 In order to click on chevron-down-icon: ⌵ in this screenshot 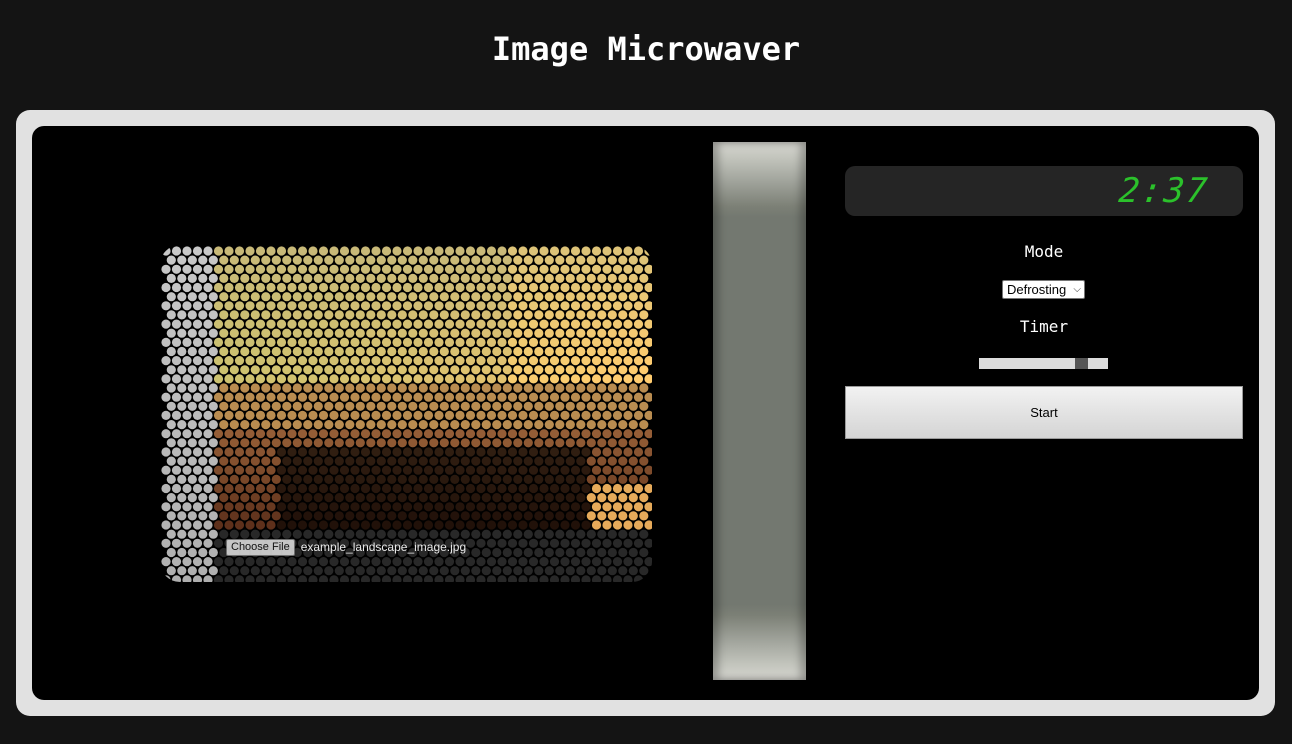, I will do `click(1077, 289)`.